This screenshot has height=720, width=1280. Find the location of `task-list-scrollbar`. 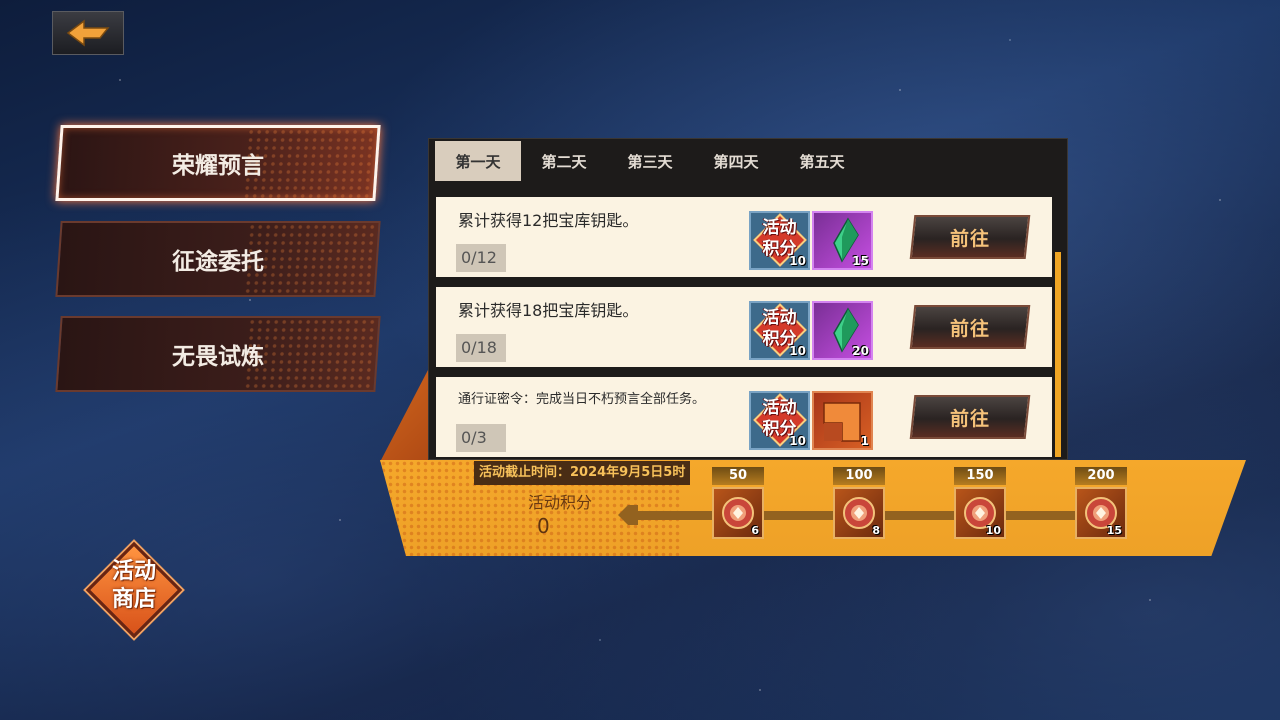

task-list-scrollbar is located at coordinates (1058, 354).